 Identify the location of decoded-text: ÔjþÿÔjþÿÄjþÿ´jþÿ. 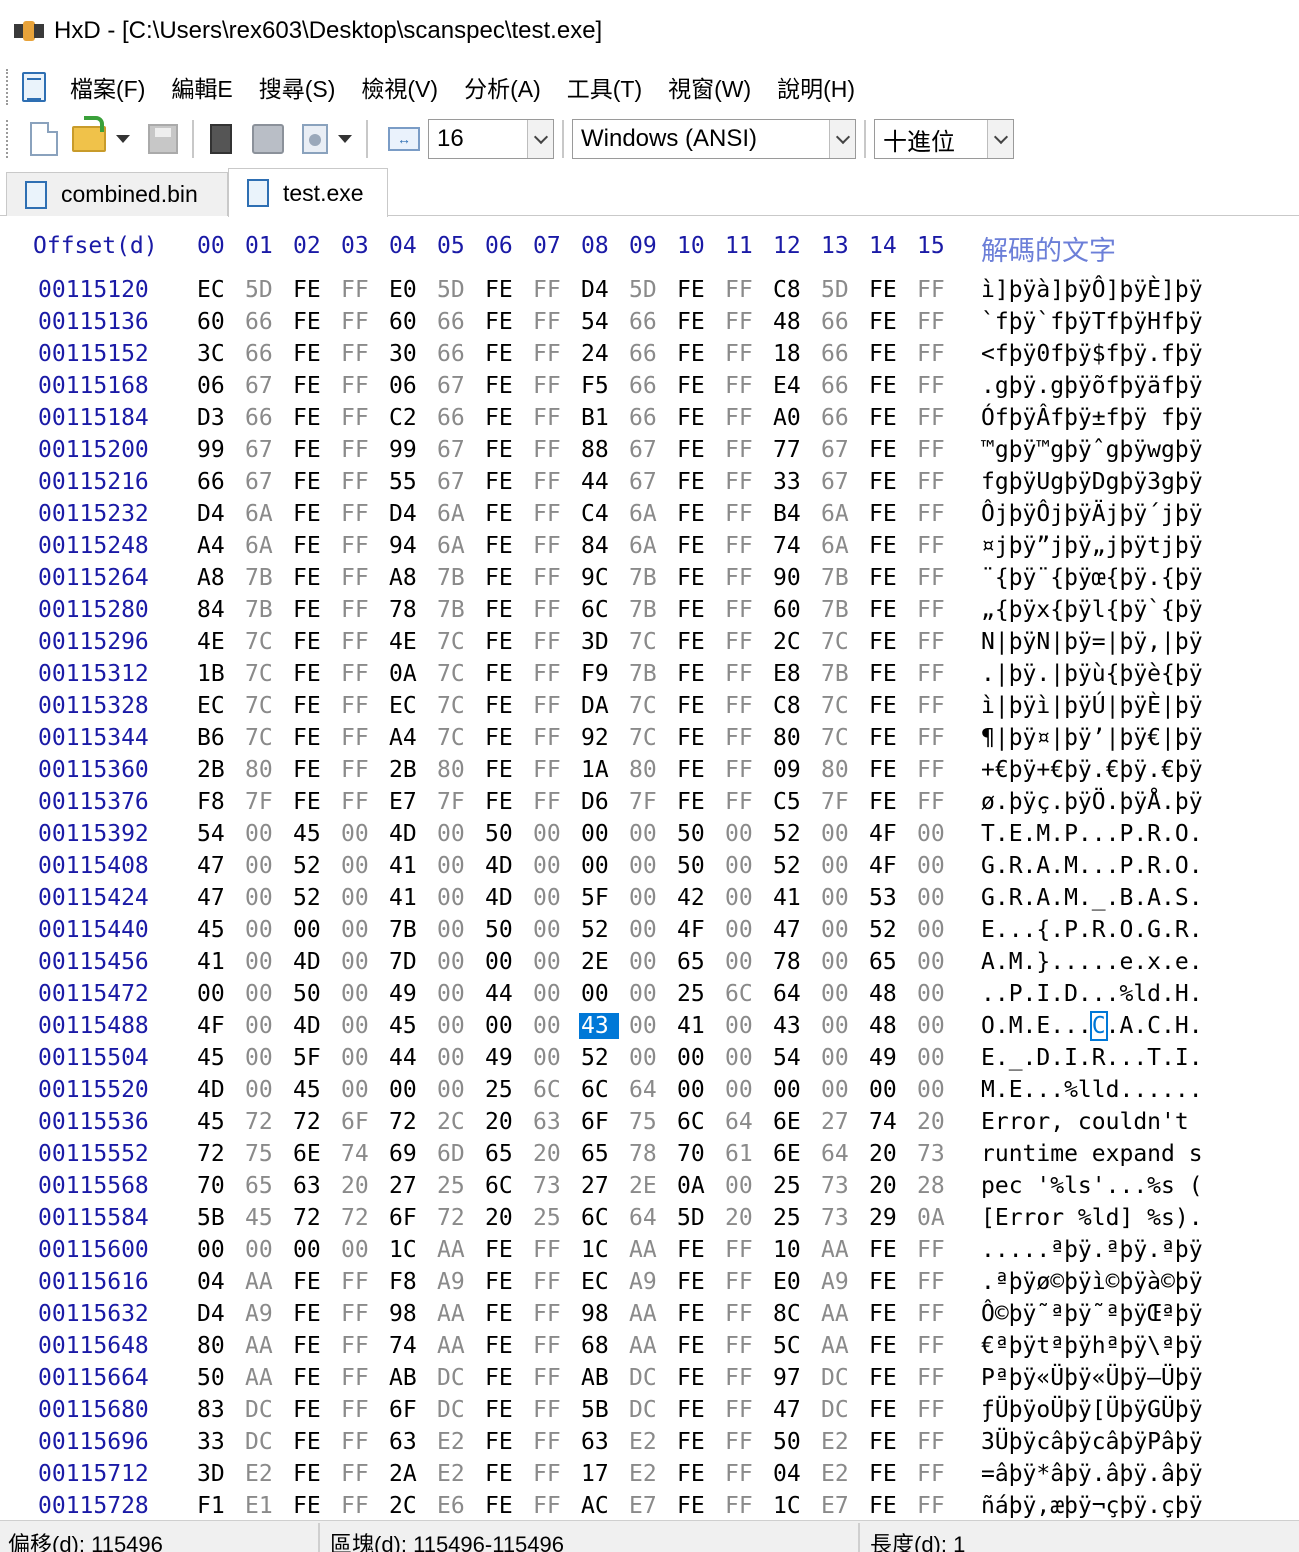
(1092, 514).